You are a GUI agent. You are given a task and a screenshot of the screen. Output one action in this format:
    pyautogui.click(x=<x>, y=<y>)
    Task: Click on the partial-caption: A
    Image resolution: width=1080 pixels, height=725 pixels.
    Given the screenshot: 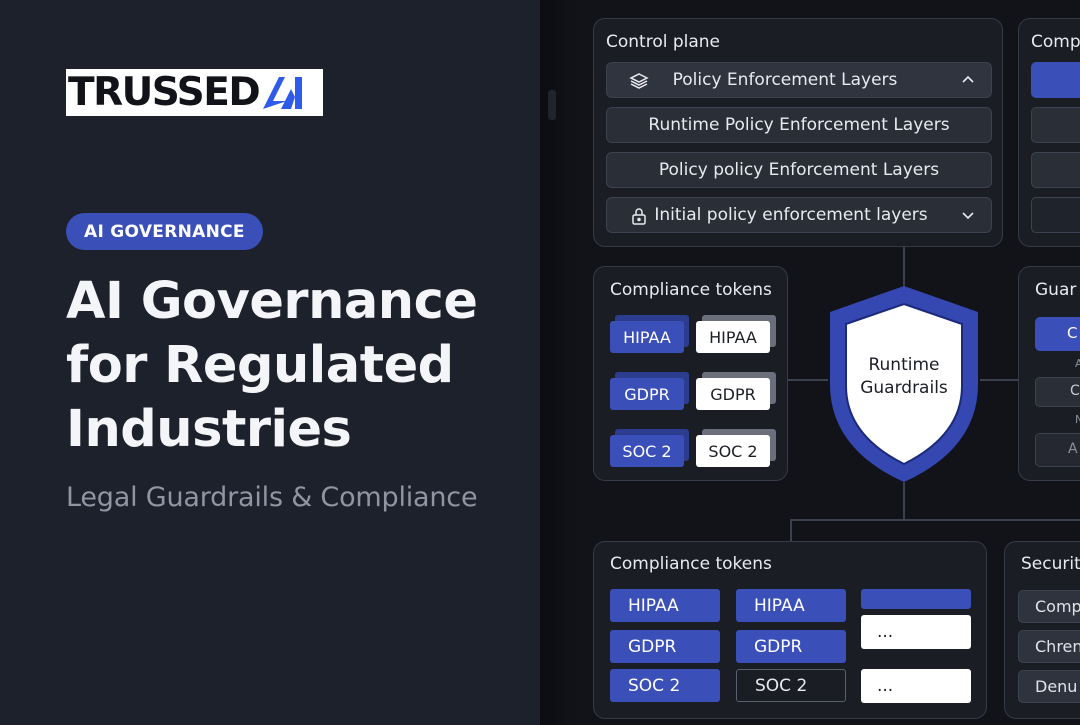 What is the action you would take?
    pyautogui.click(x=1077, y=363)
    